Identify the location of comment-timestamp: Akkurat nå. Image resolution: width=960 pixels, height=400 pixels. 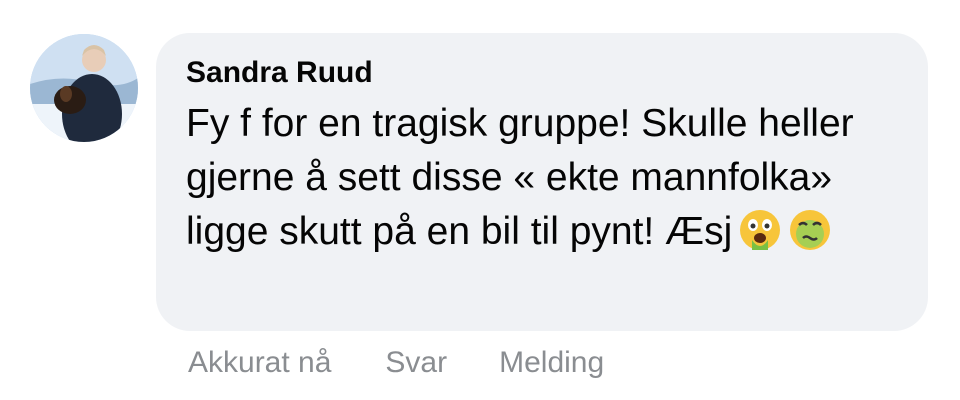
(260, 362).